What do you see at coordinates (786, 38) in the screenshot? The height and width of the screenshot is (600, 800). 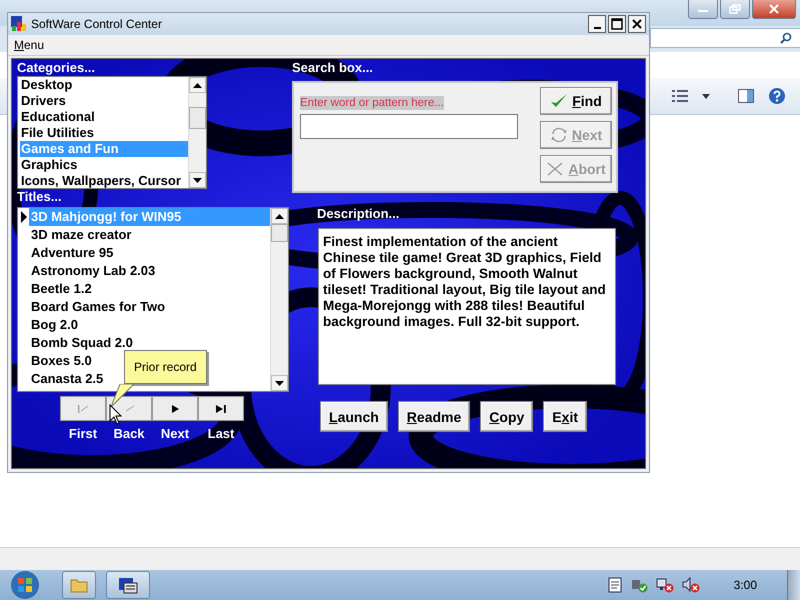 I see `search-icon` at bounding box center [786, 38].